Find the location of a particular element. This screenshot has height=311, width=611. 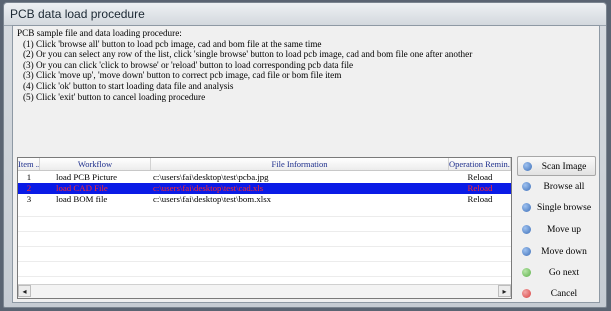

cancel-button: Cancel is located at coordinates (556, 294).